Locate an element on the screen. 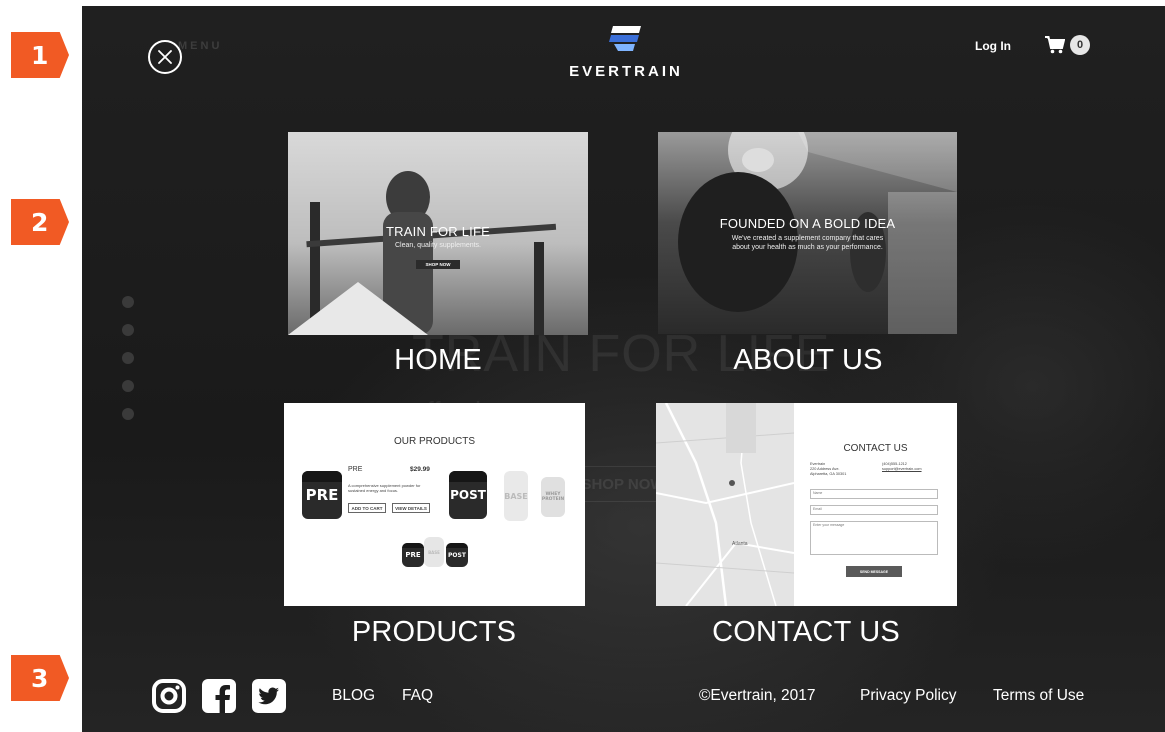 The width and height of the screenshot is (1165, 732). menu-label: MENU is located at coordinates (200, 46).